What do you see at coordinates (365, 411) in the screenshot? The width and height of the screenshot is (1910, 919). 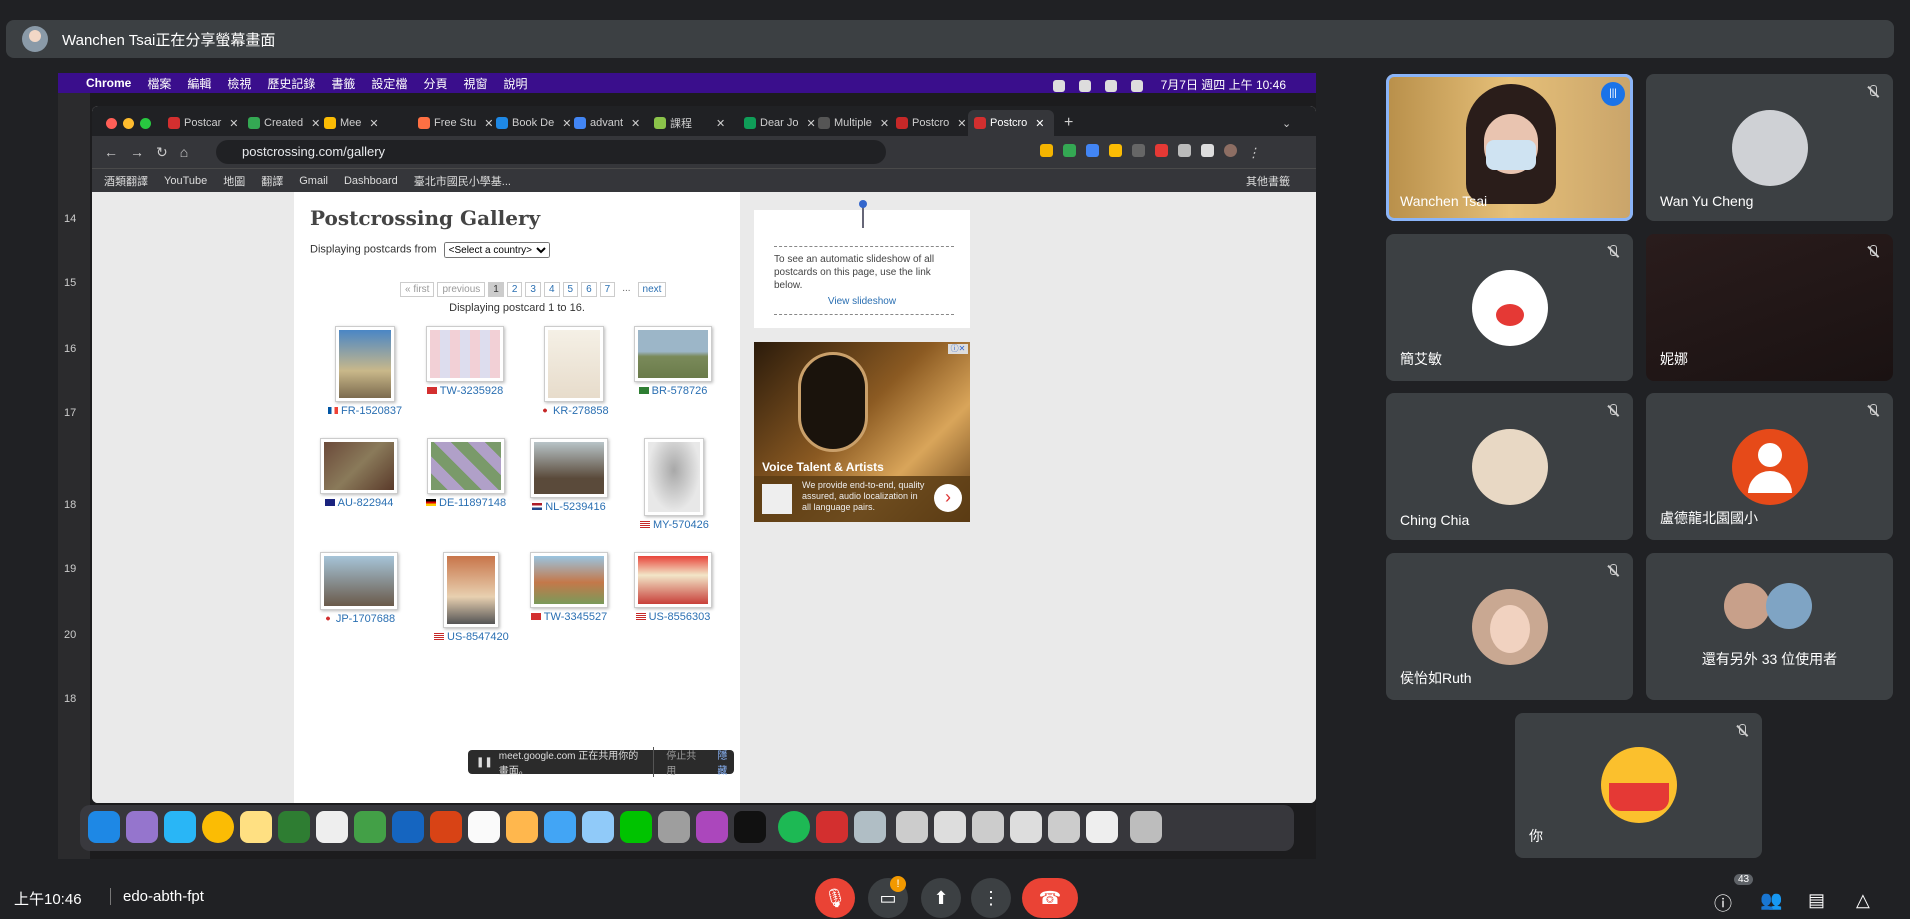 I see `postcard-link: FR-1520837` at bounding box center [365, 411].